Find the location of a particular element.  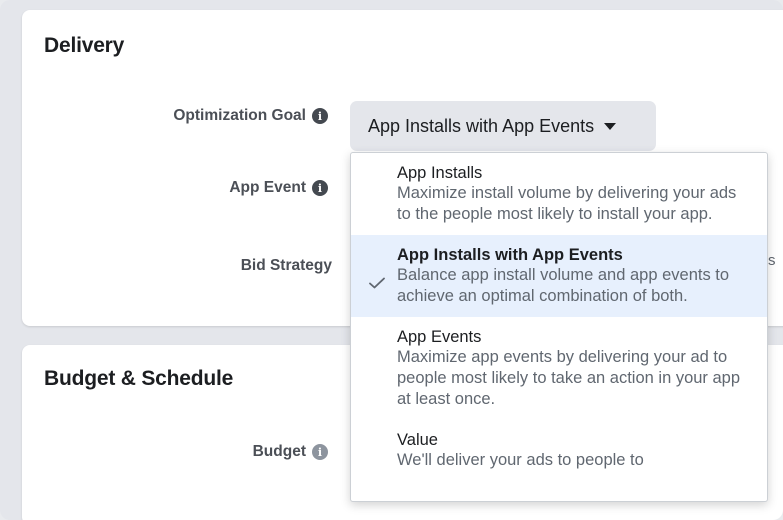

option-title: App Installs is located at coordinates (440, 173).